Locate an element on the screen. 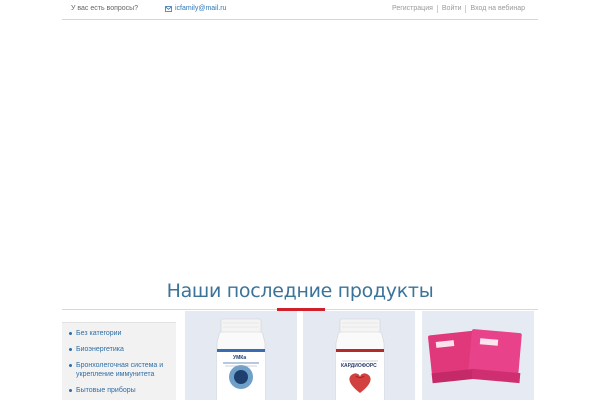 The image size is (600, 400). envelope-icon is located at coordinates (168, 8).